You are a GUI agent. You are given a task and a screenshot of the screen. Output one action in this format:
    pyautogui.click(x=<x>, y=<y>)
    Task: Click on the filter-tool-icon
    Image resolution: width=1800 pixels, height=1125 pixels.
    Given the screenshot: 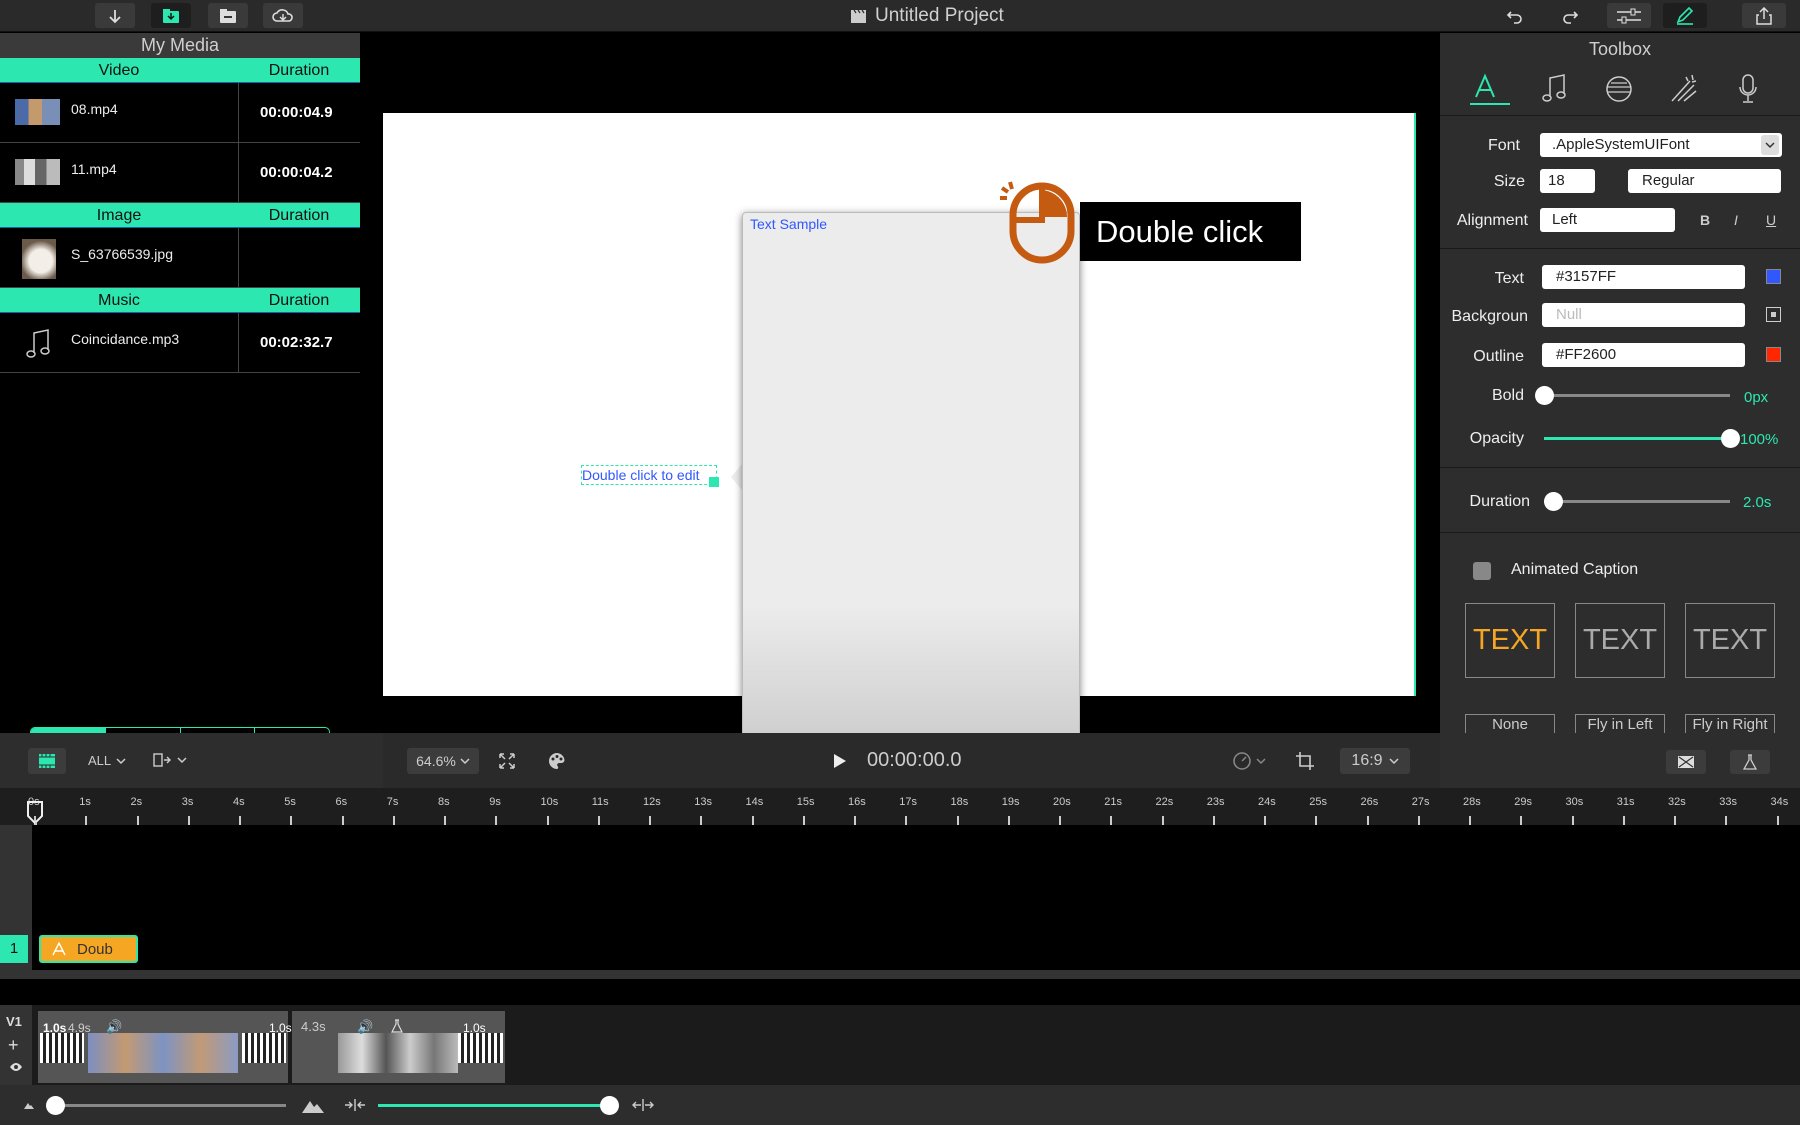 What is the action you would take?
    pyautogui.click(x=1619, y=89)
    